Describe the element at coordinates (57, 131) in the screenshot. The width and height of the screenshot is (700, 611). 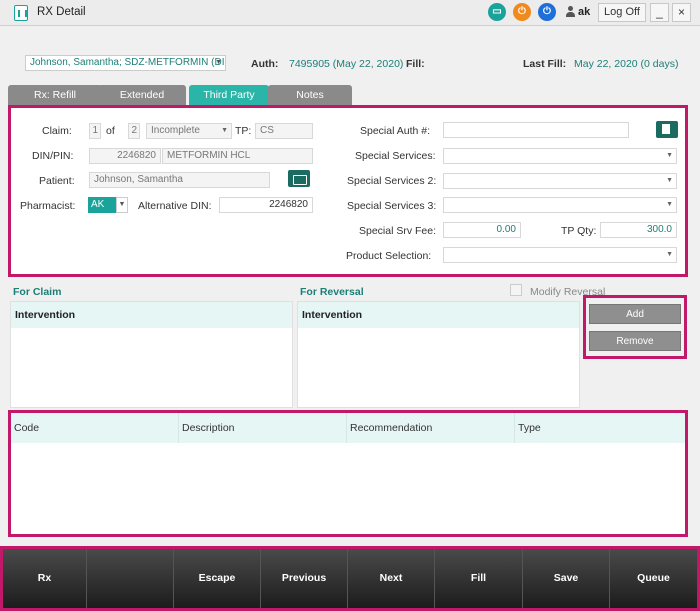
I see `claim-label: Claim:` at that location.